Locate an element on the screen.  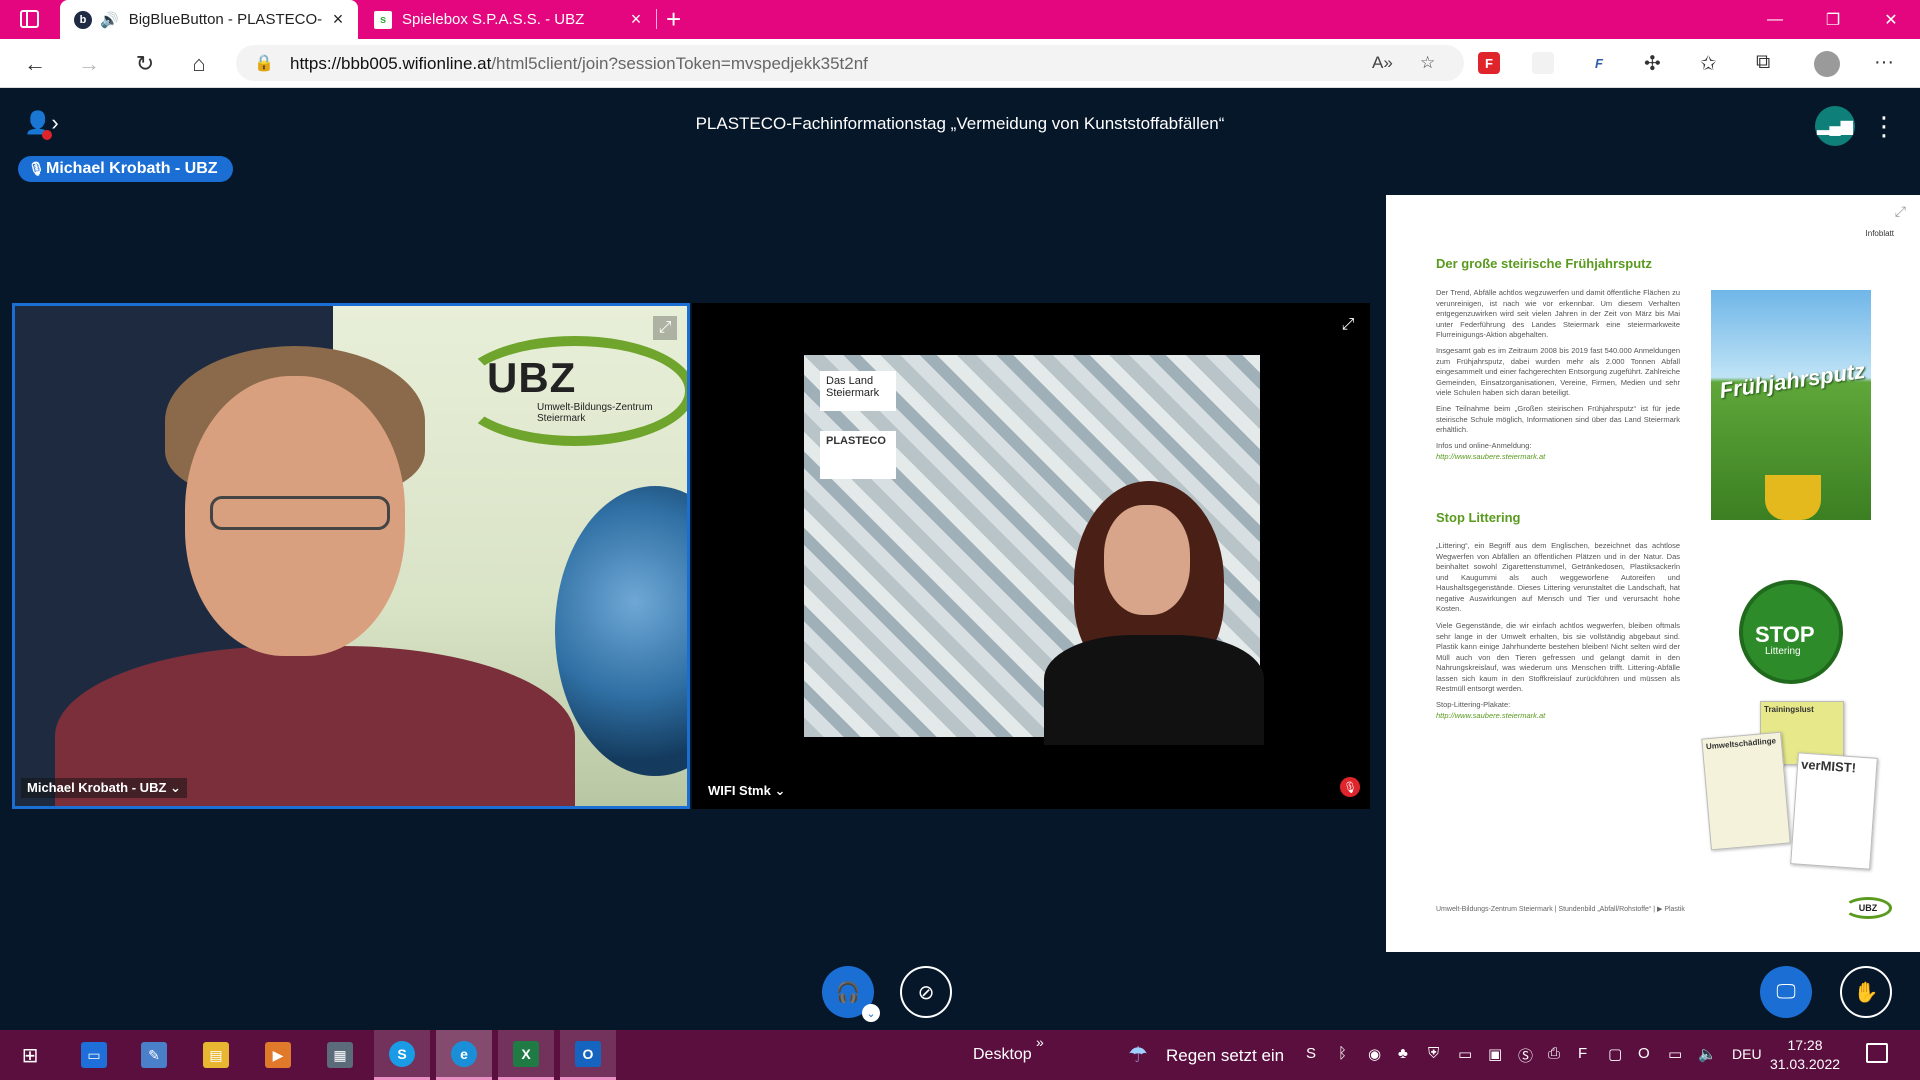
microphone-icon: 🎙 is located at coordinates (36, 168).